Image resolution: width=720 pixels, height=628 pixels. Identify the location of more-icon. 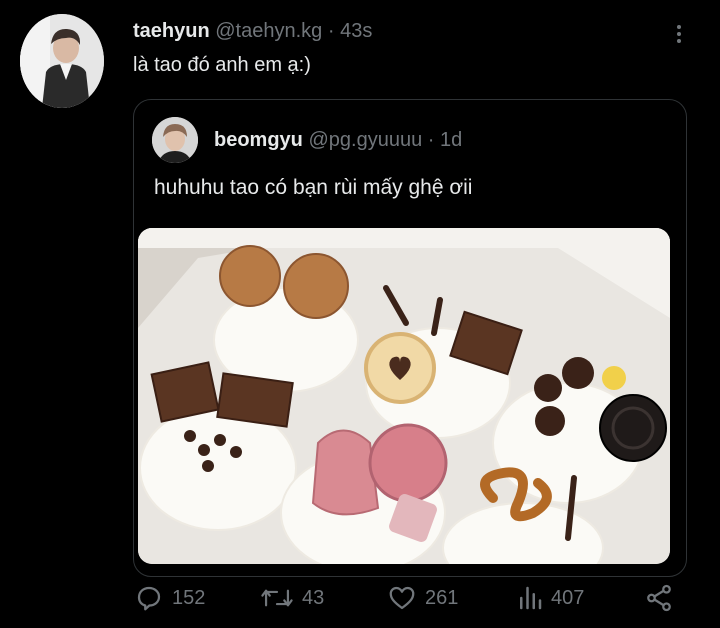
(679, 27).